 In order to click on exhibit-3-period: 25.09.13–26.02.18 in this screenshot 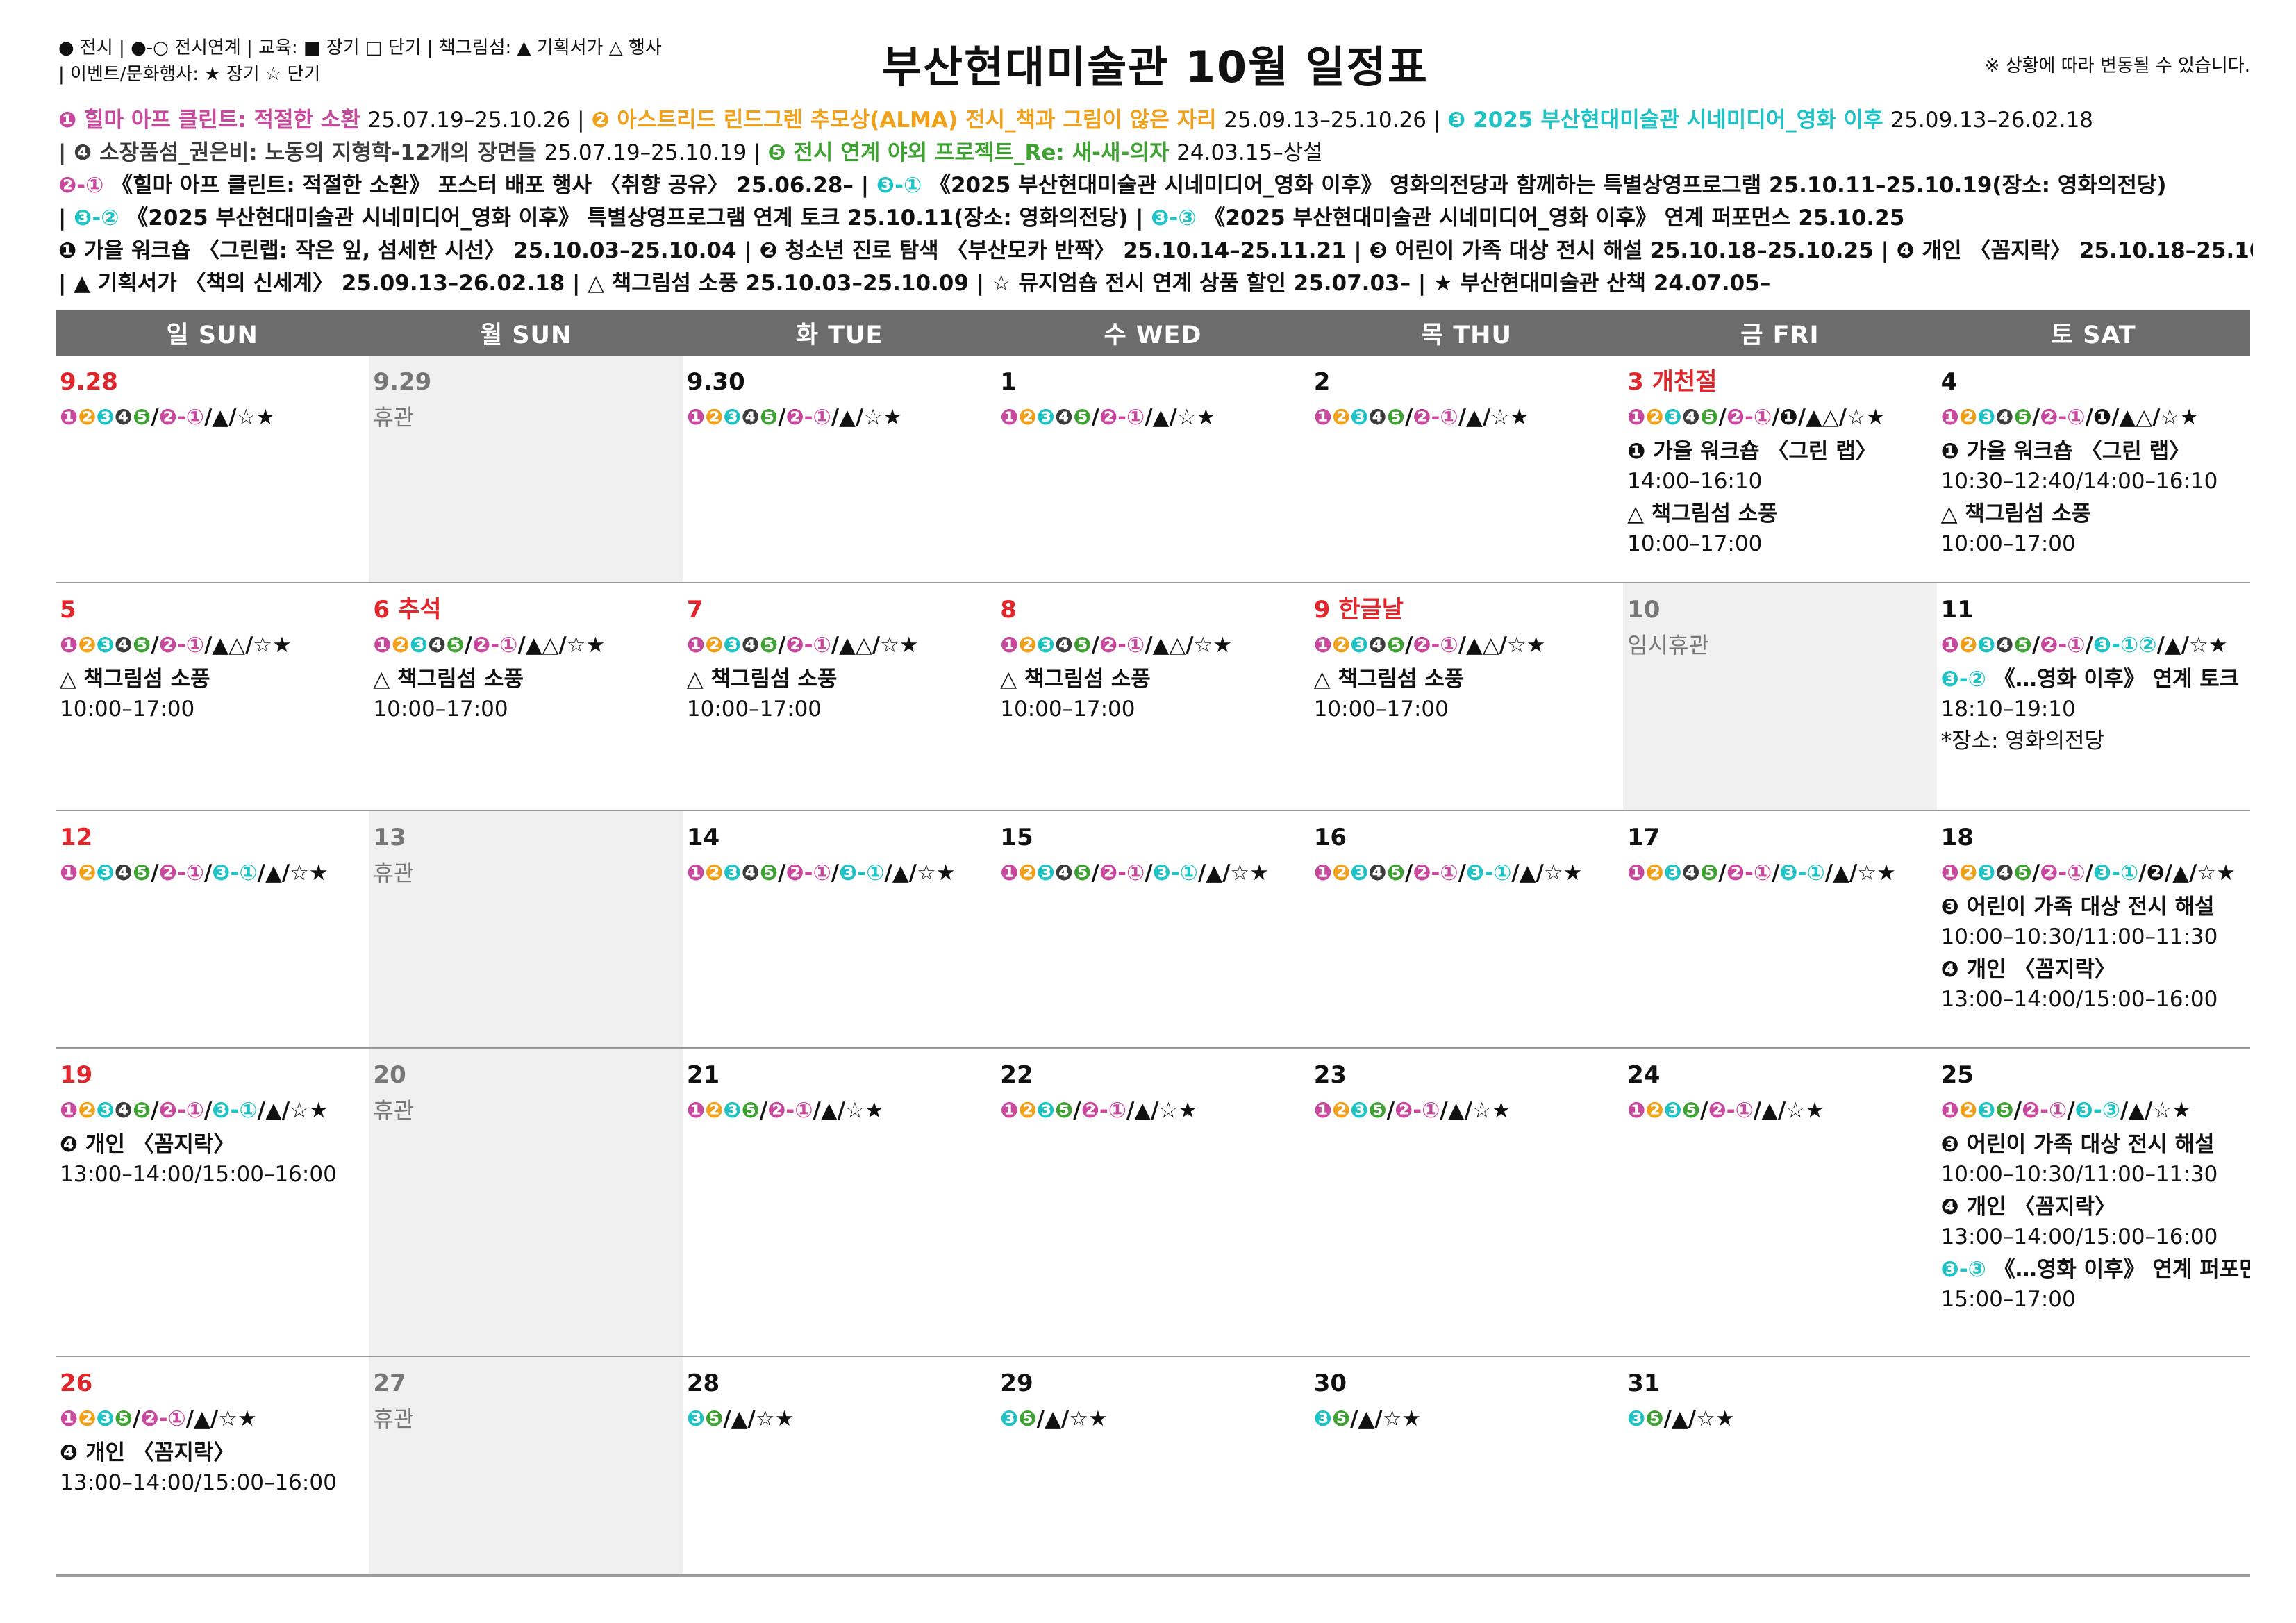, I will do `click(1992, 120)`.